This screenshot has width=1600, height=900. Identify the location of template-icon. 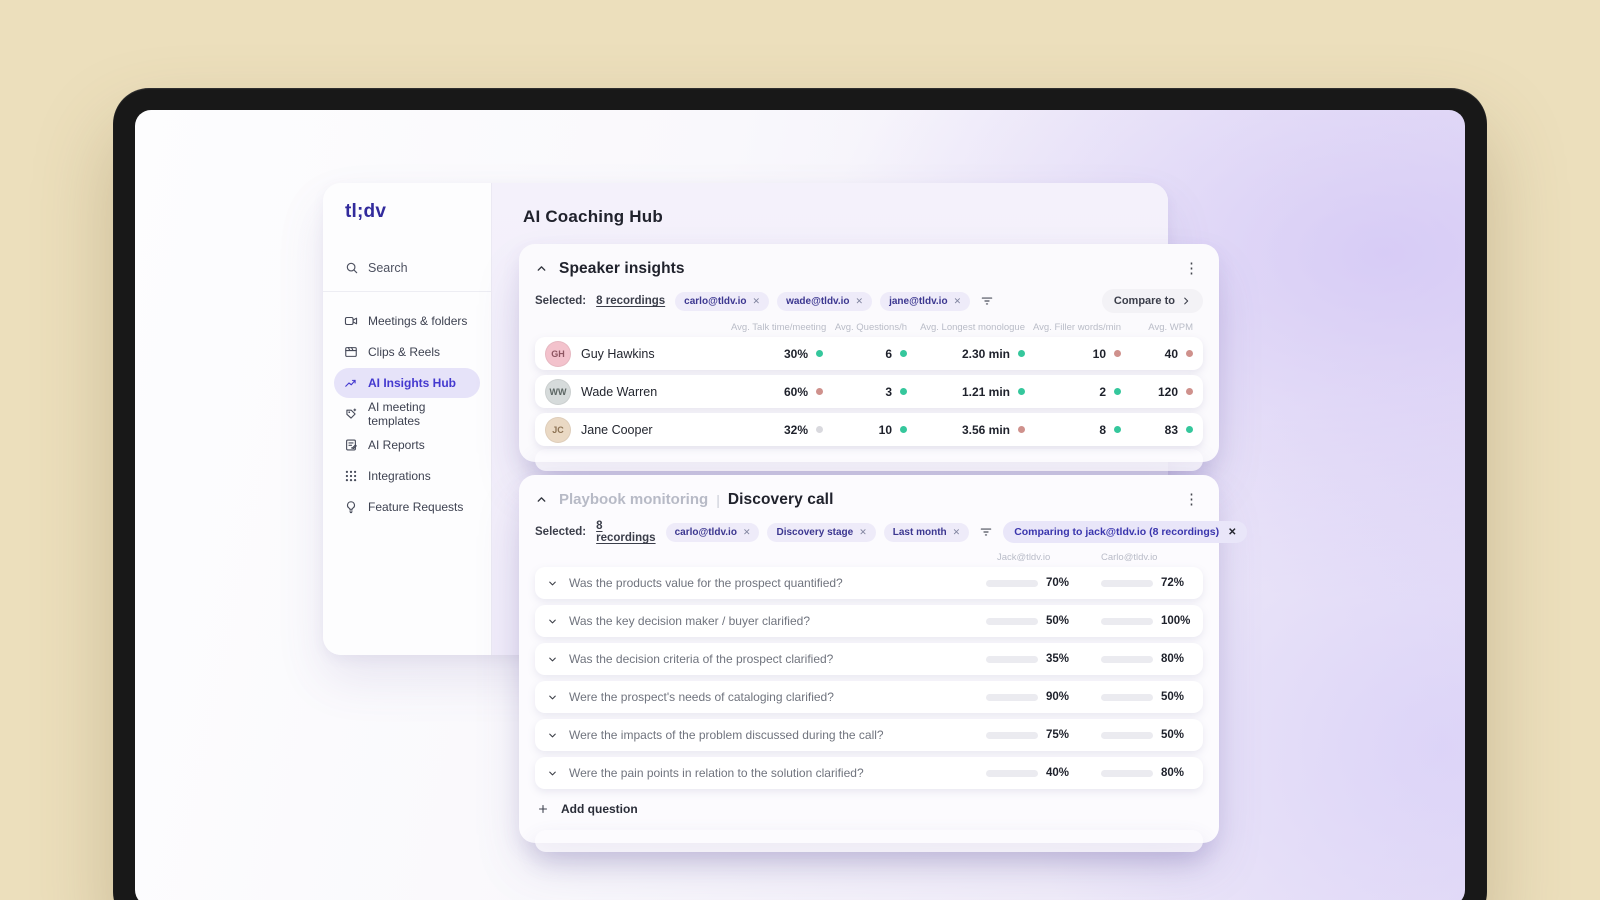
(351, 413).